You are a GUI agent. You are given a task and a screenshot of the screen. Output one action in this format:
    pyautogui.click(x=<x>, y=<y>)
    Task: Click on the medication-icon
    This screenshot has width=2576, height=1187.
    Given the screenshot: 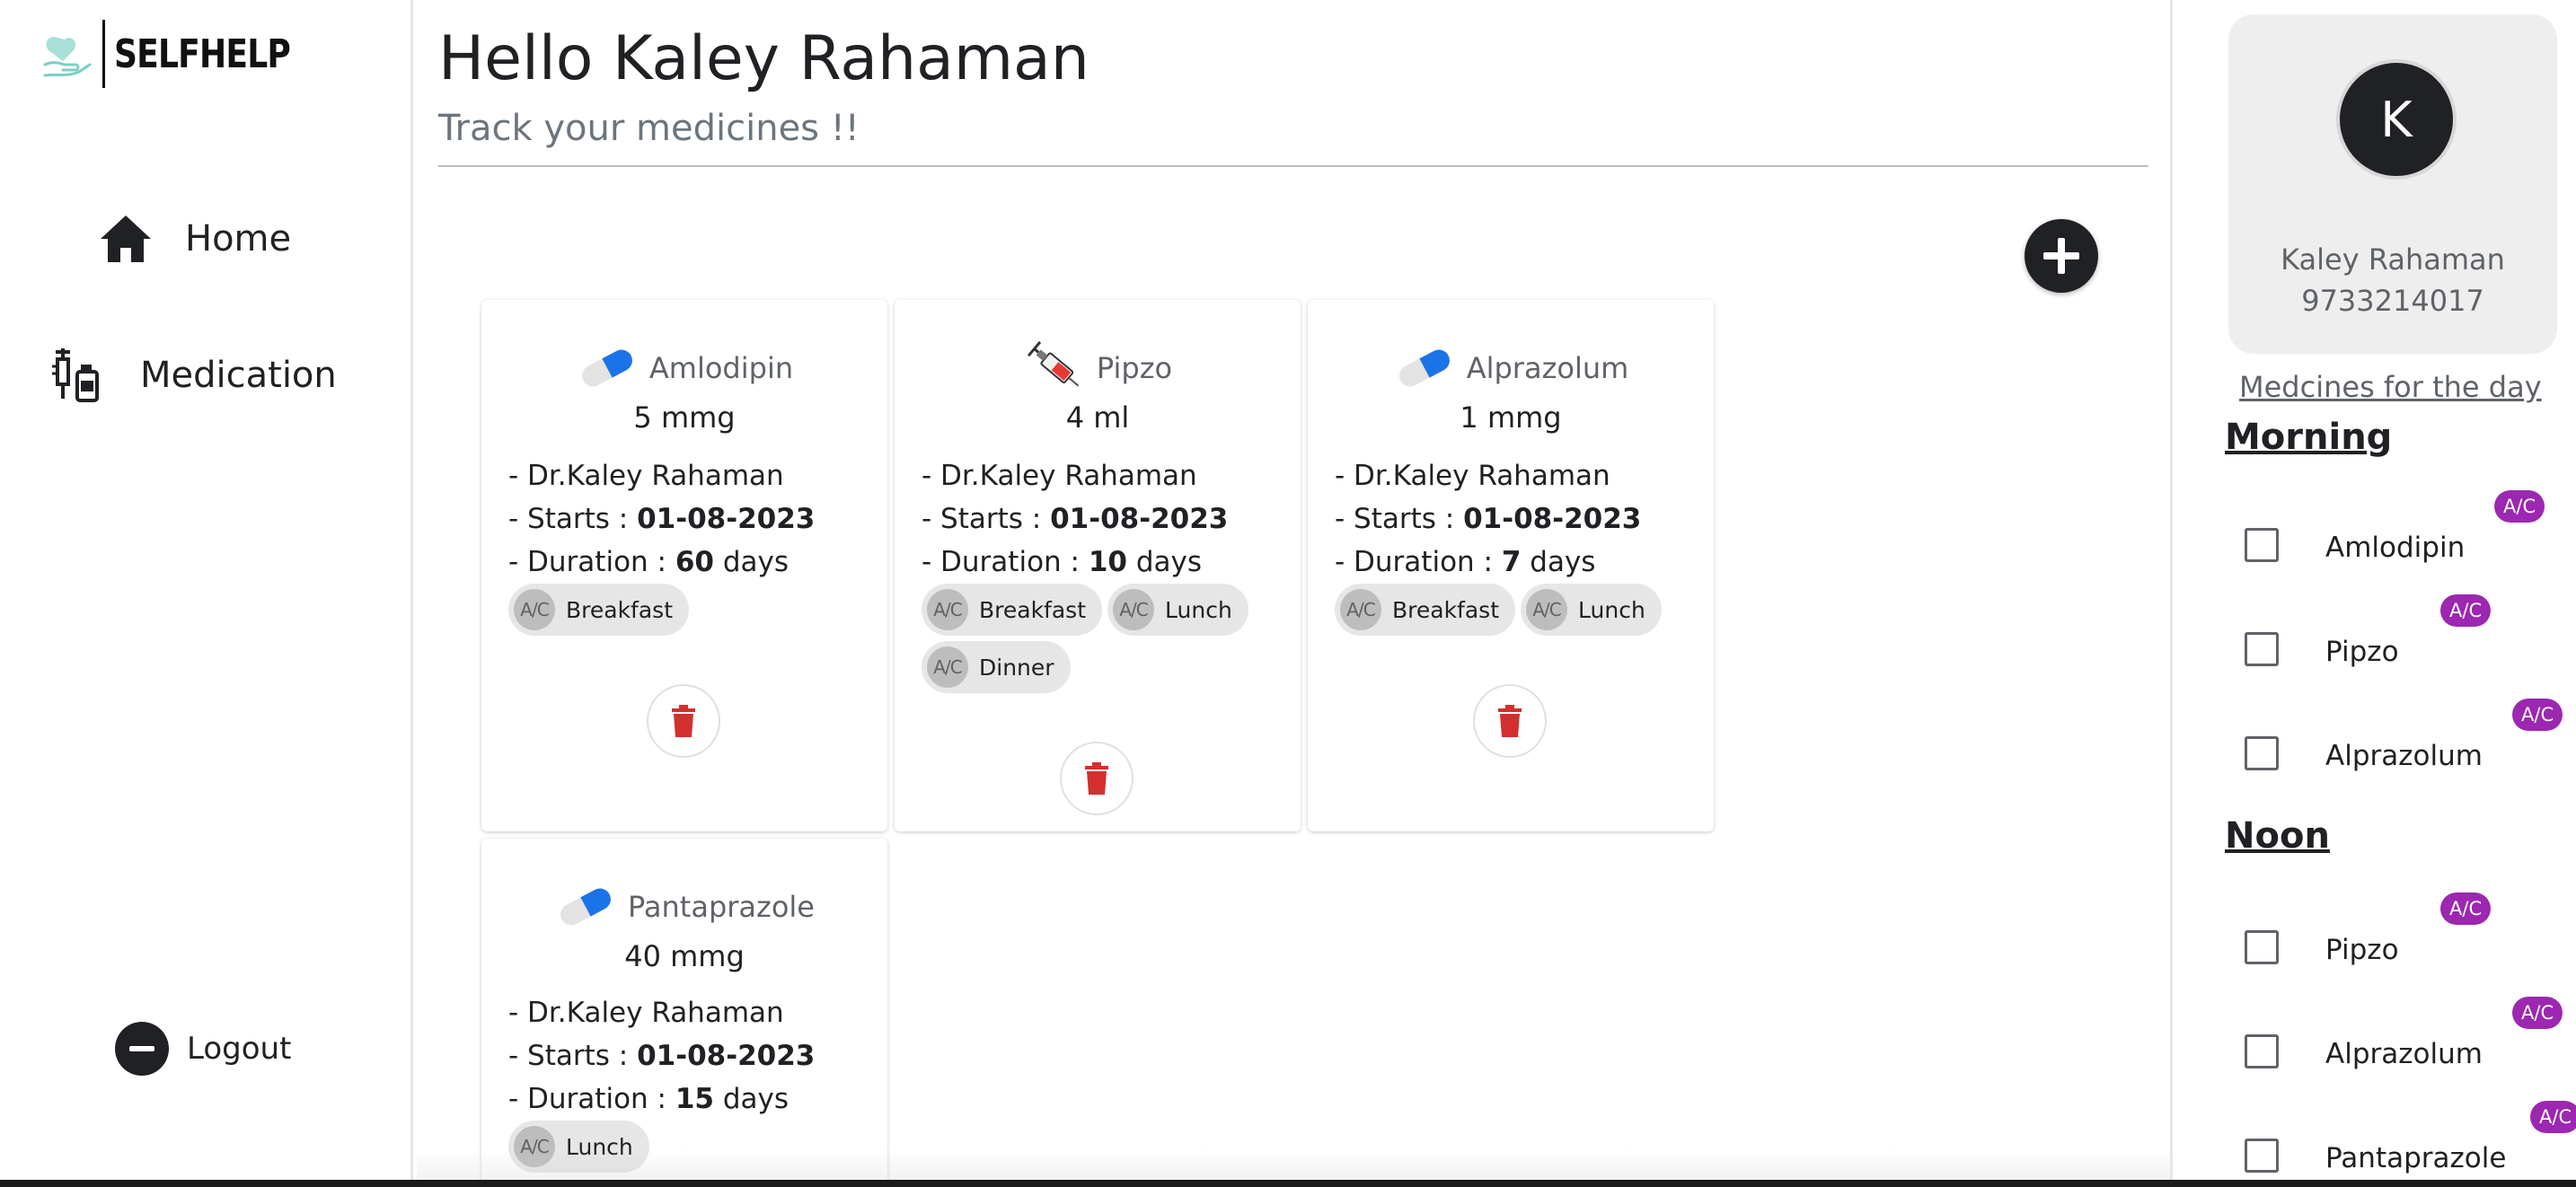 What is the action you would take?
    pyautogui.click(x=79, y=375)
    